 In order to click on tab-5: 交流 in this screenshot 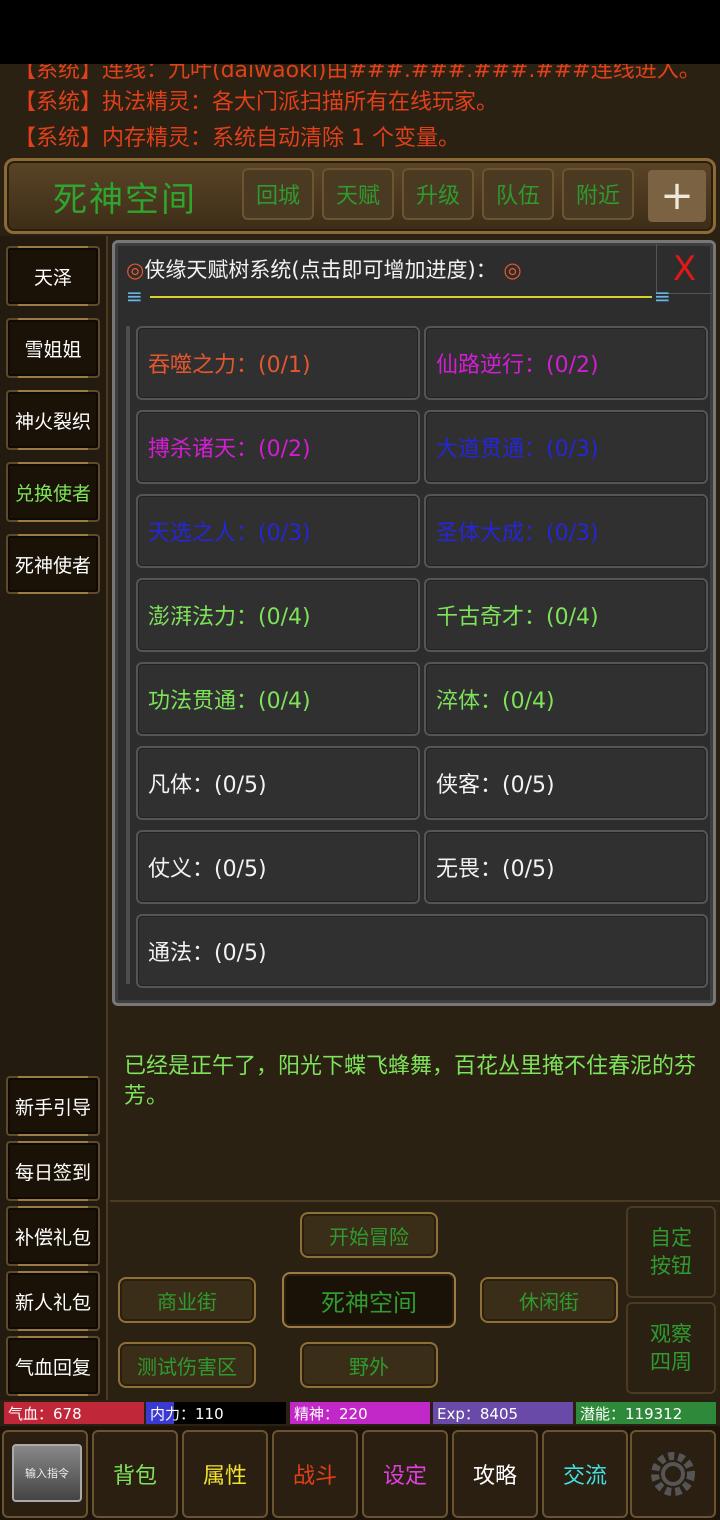, I will do `click(585, 1474)`.